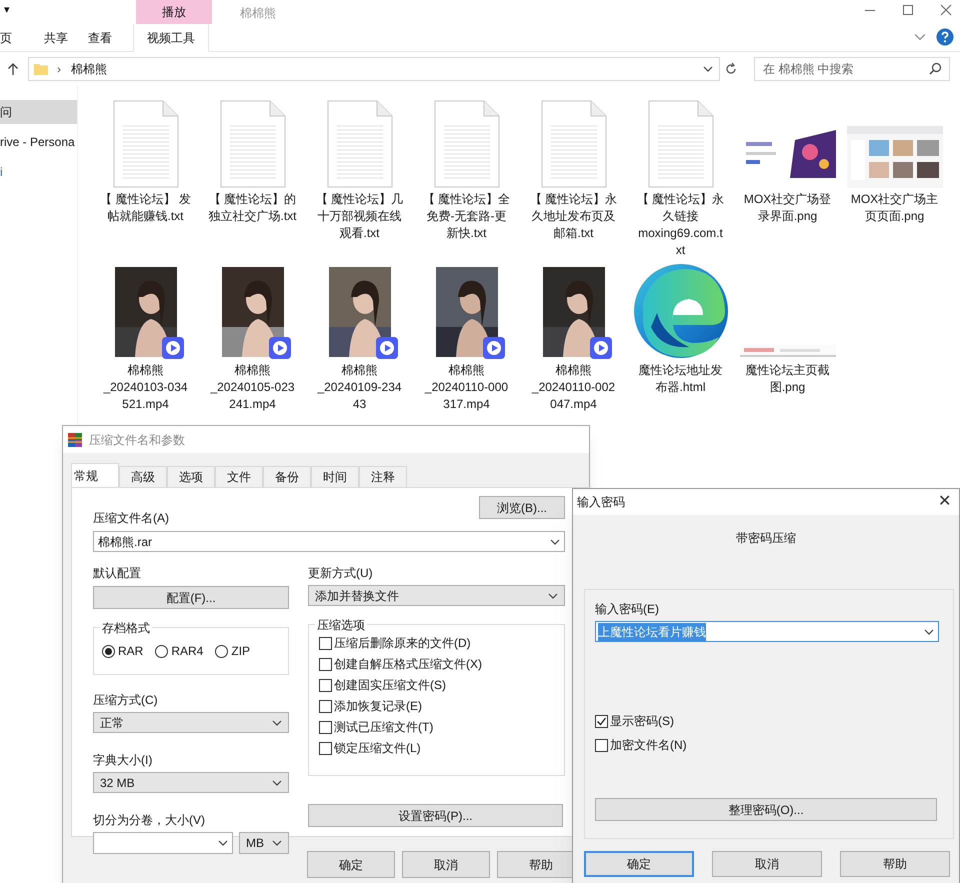  I want to click on filename-field: 棉棉熊.rar, so click(329, 541).